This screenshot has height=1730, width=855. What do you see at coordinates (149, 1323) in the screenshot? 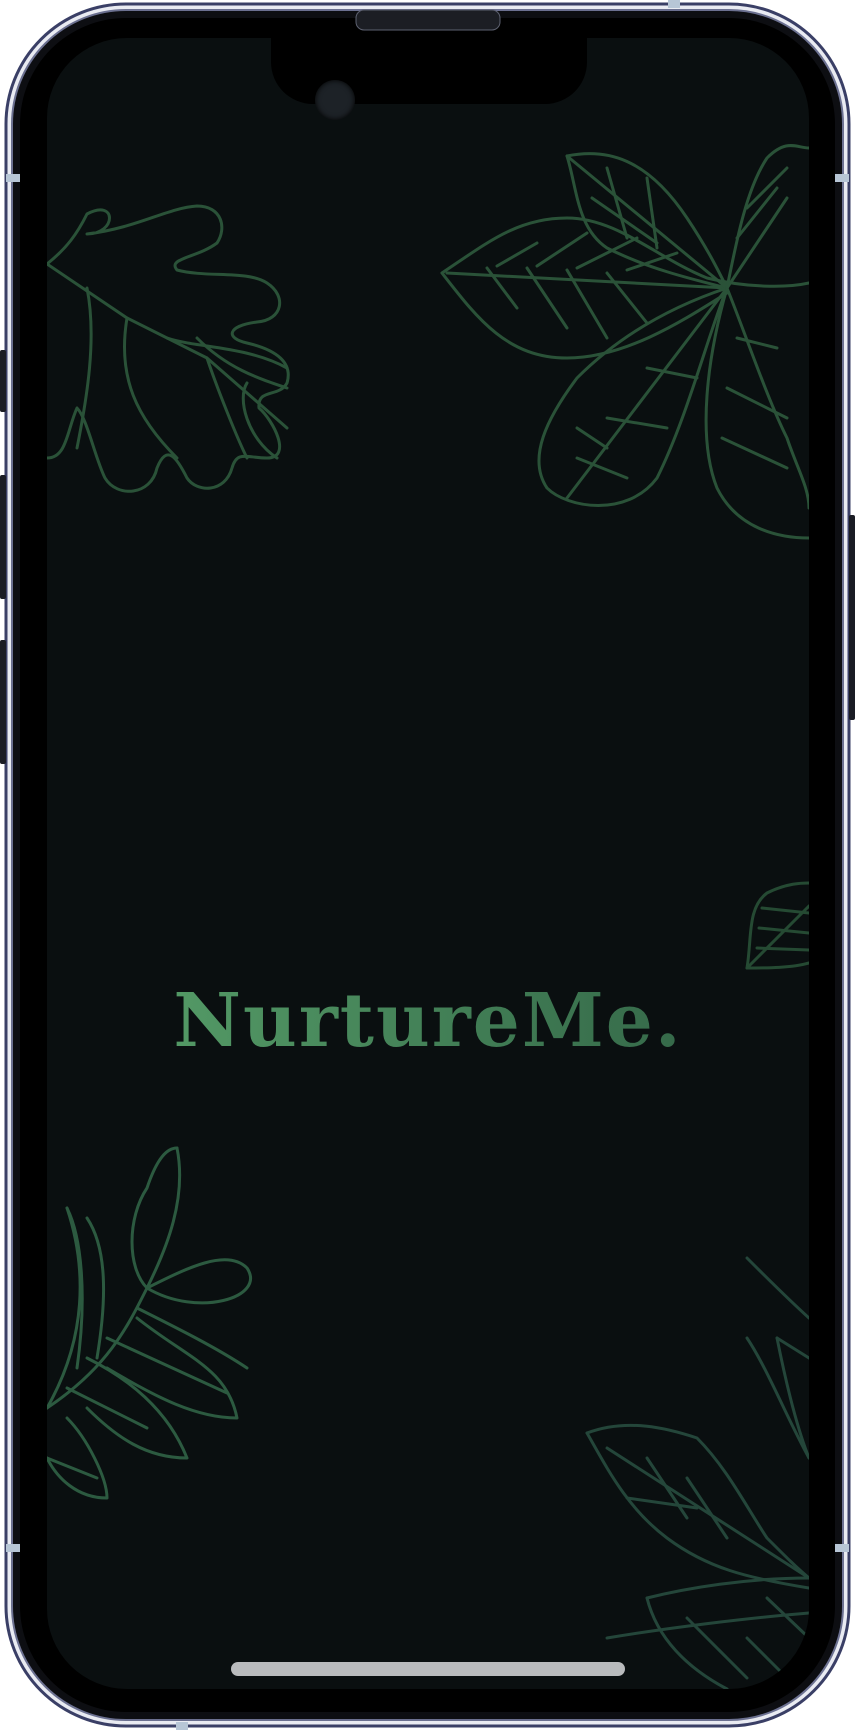
I see `leaf-icon-bottom-left` at bounding box center [149, 1323].